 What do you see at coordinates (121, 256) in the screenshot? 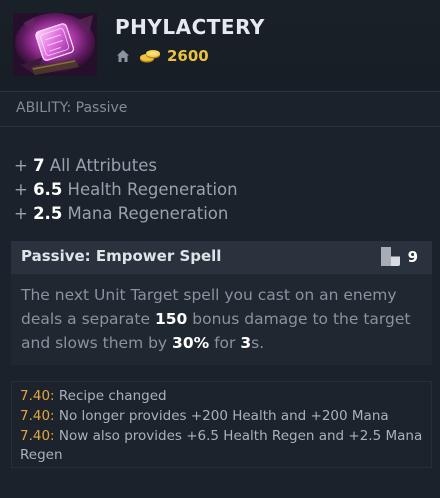
I see `ability-name: Passive: Empower Spell` at bounding box center [121, 256].